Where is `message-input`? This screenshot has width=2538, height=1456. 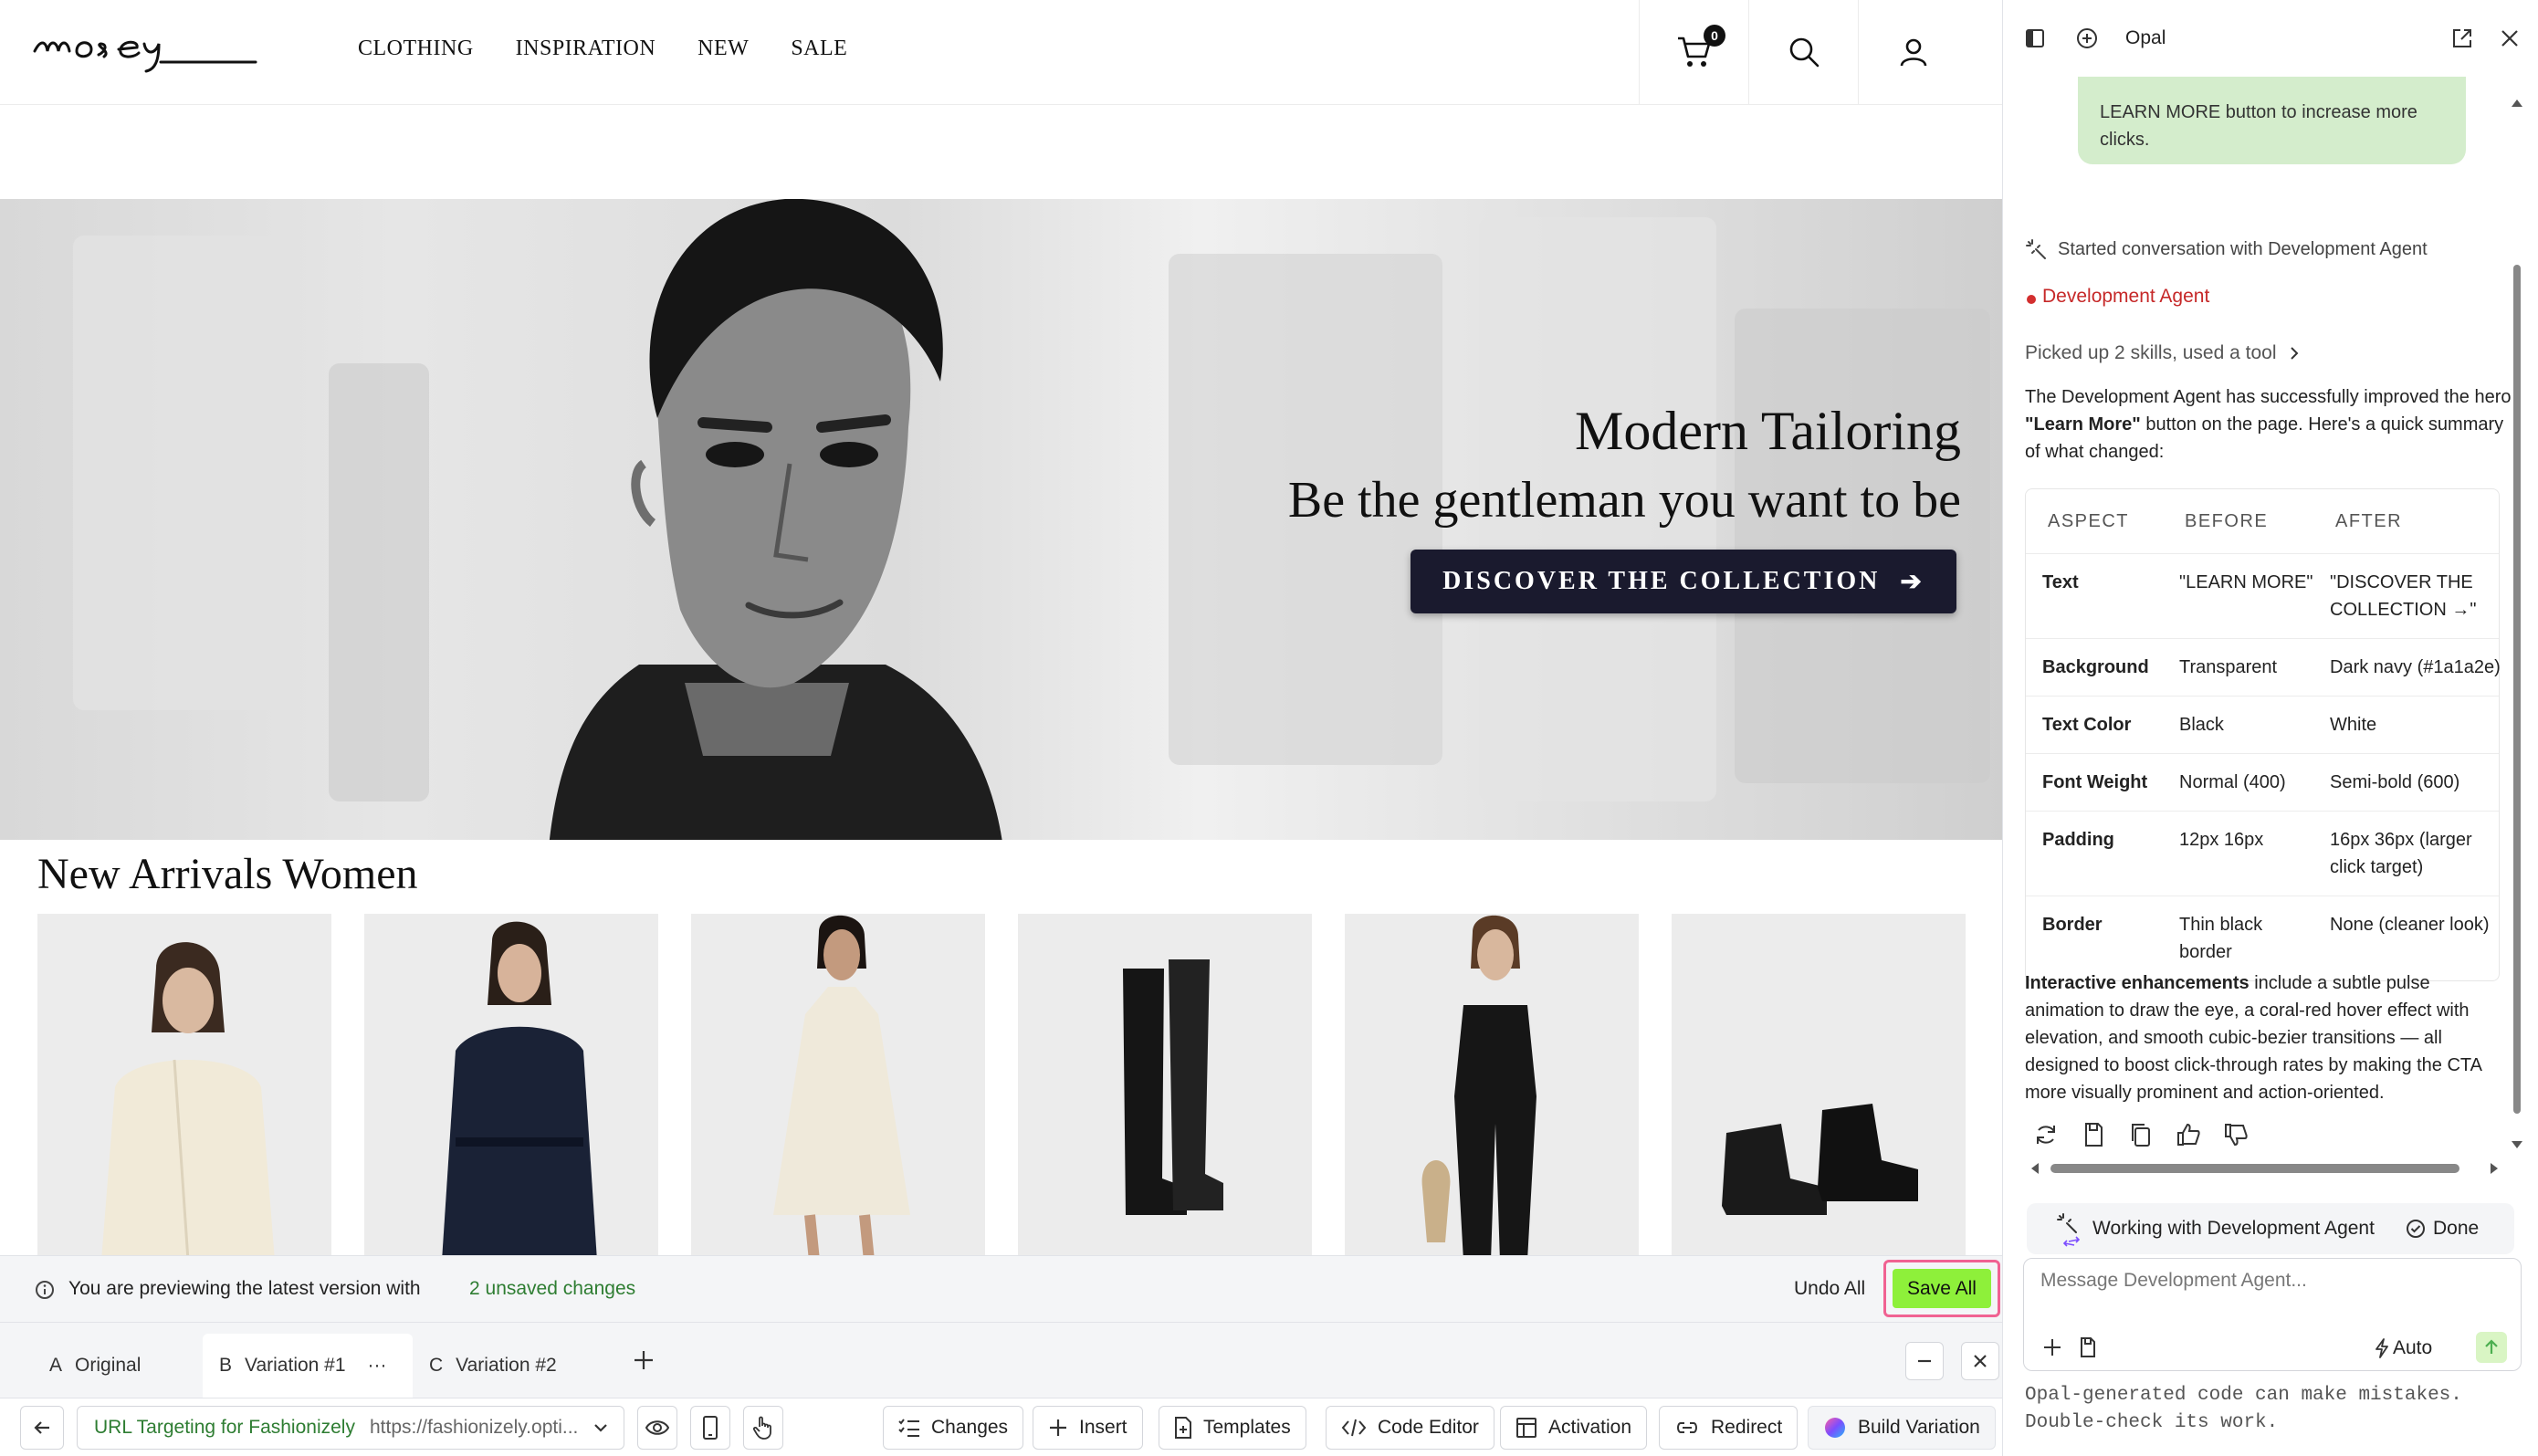
message-input is located at coordinates (2268, 1281).